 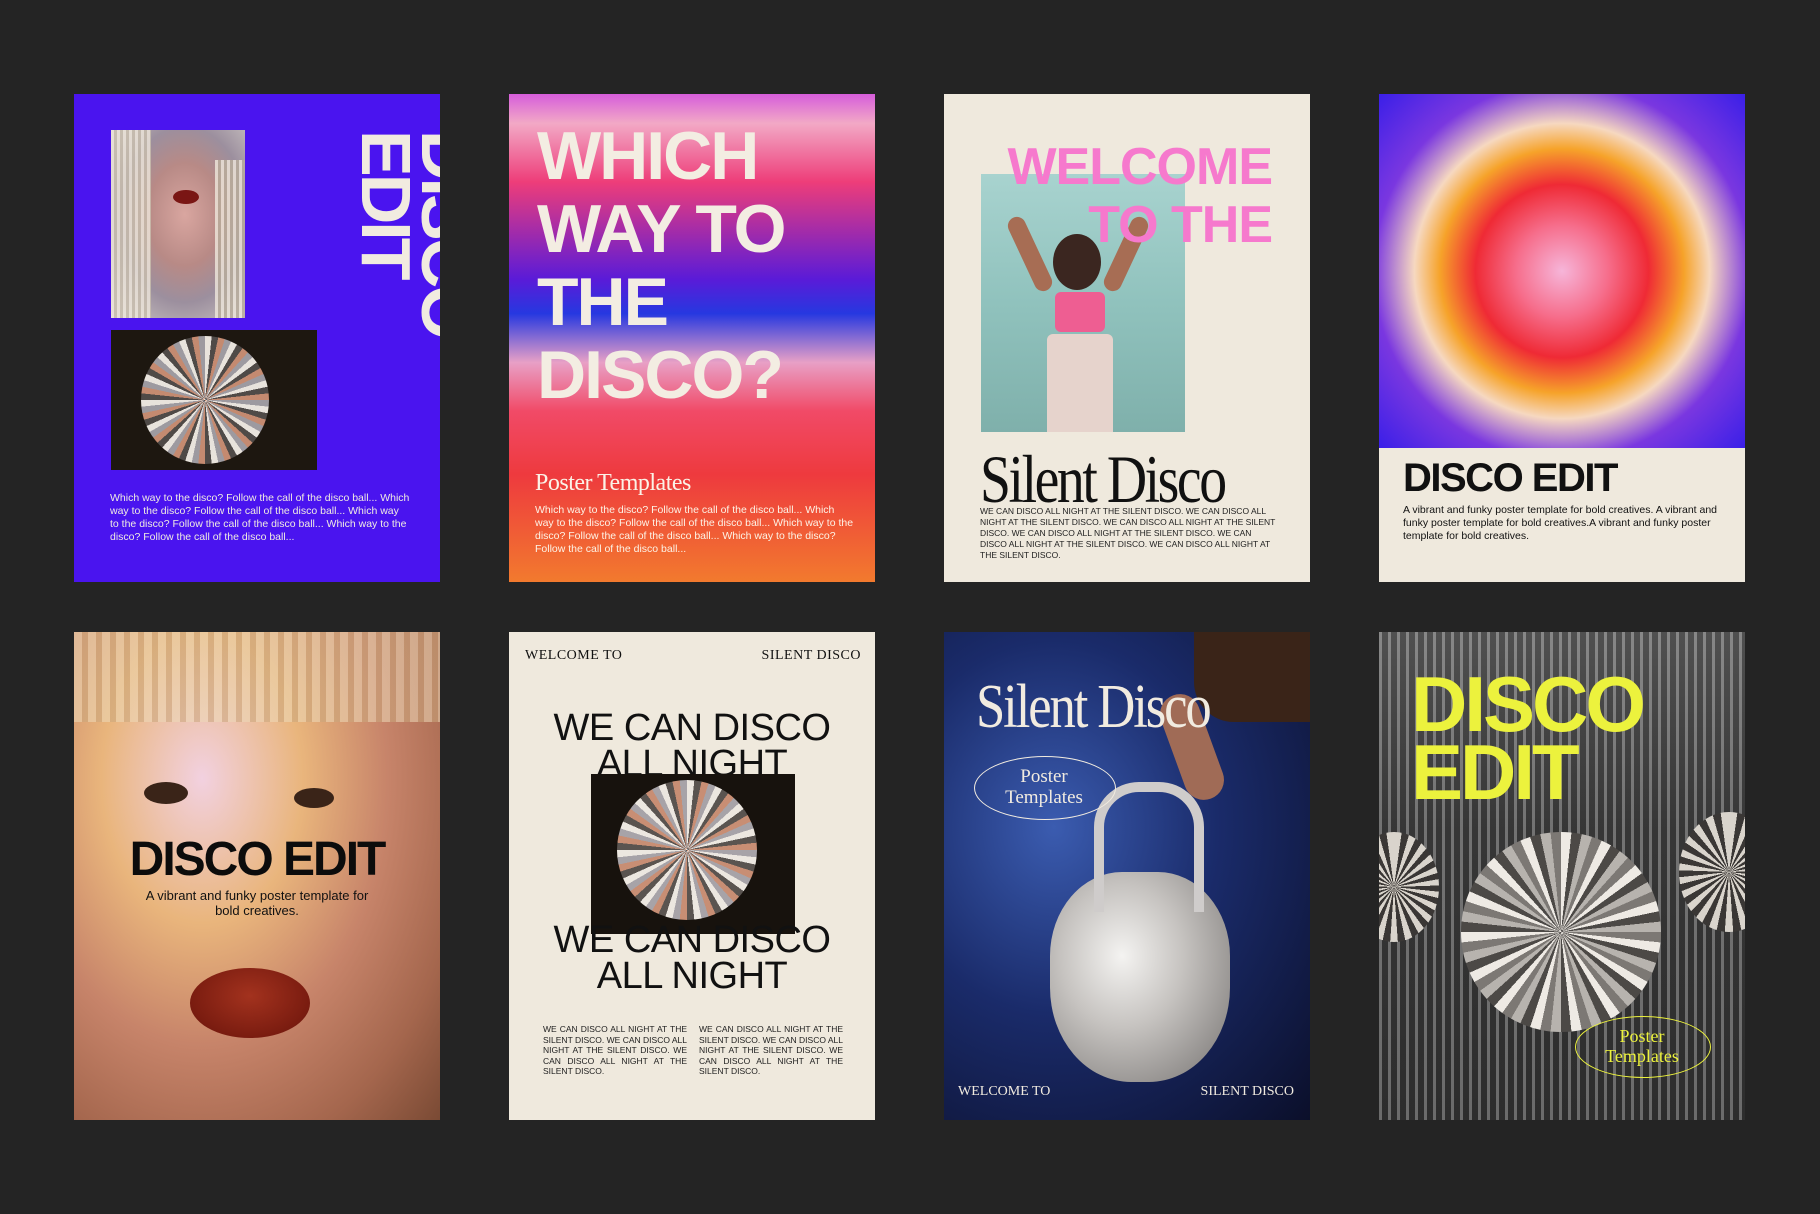 What do you see at coordinates (178, 224) in the screenshot?
I see `portrait-photo` at bounding box center [178, 224].